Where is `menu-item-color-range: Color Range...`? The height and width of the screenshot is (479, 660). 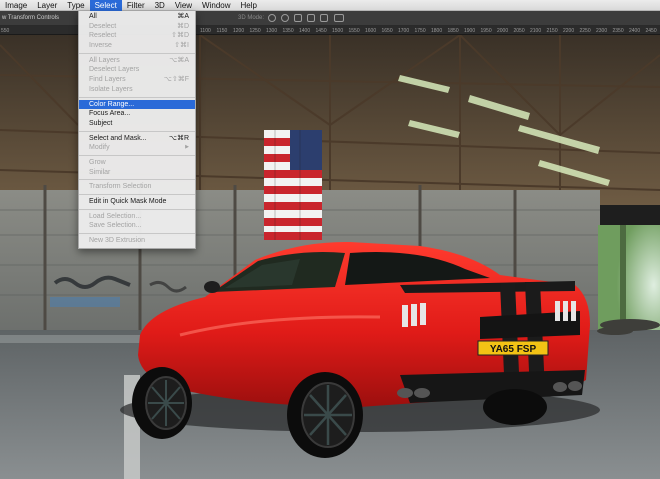
menu-item-color-range: Color Range... is located at coordinates (137, 104).